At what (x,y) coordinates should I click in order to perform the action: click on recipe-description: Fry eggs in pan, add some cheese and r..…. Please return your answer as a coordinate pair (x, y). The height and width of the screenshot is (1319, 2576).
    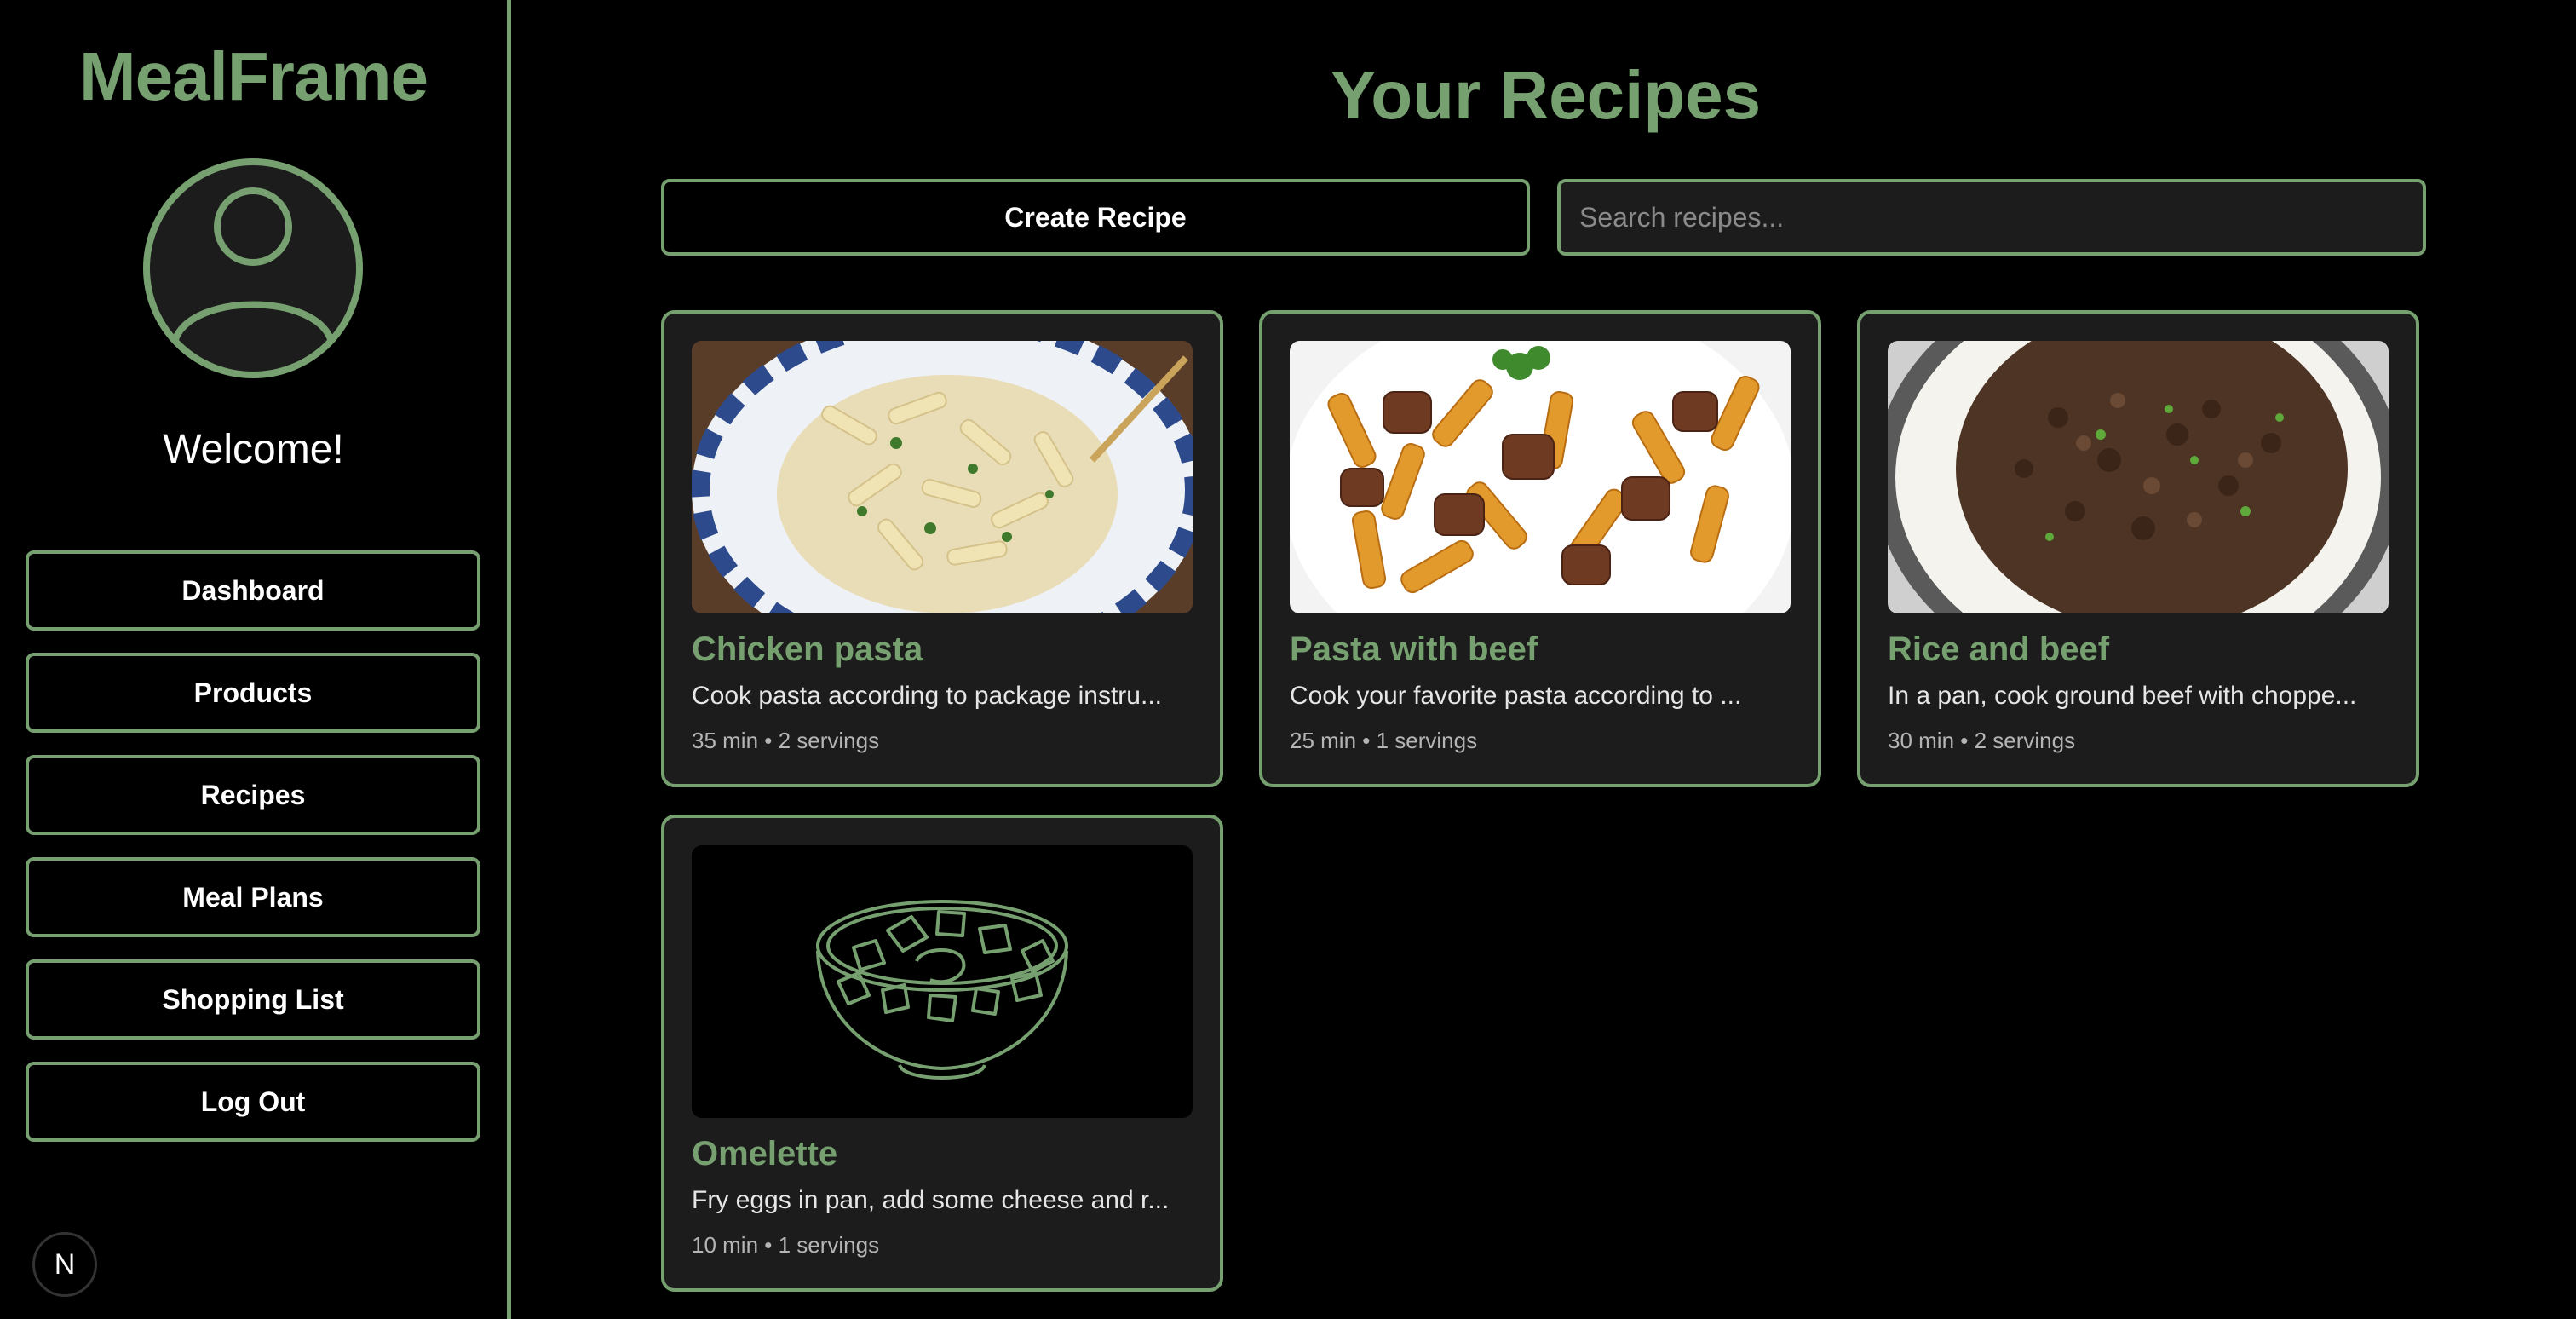
    Looking at the image, I should click on (931, 1200).